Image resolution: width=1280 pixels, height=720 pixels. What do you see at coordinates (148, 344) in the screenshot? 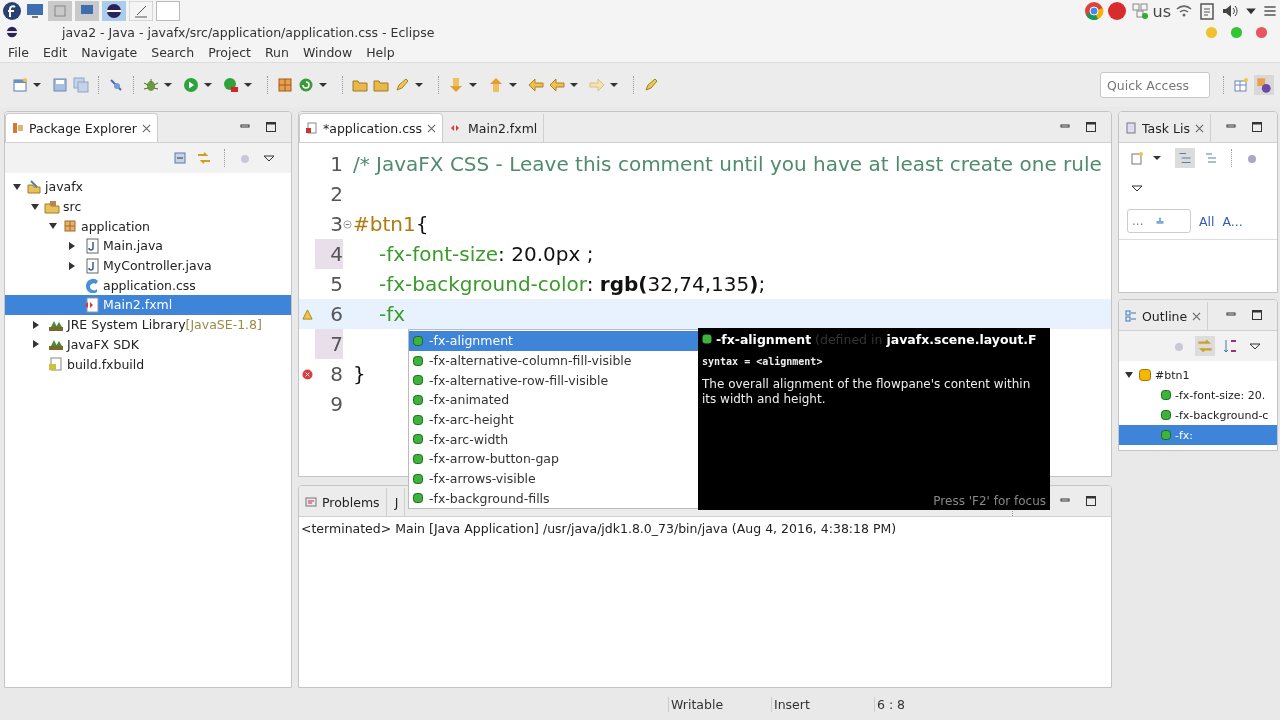
I see `tree-item: JavaFX SDK` at bounding box center [148, 344].